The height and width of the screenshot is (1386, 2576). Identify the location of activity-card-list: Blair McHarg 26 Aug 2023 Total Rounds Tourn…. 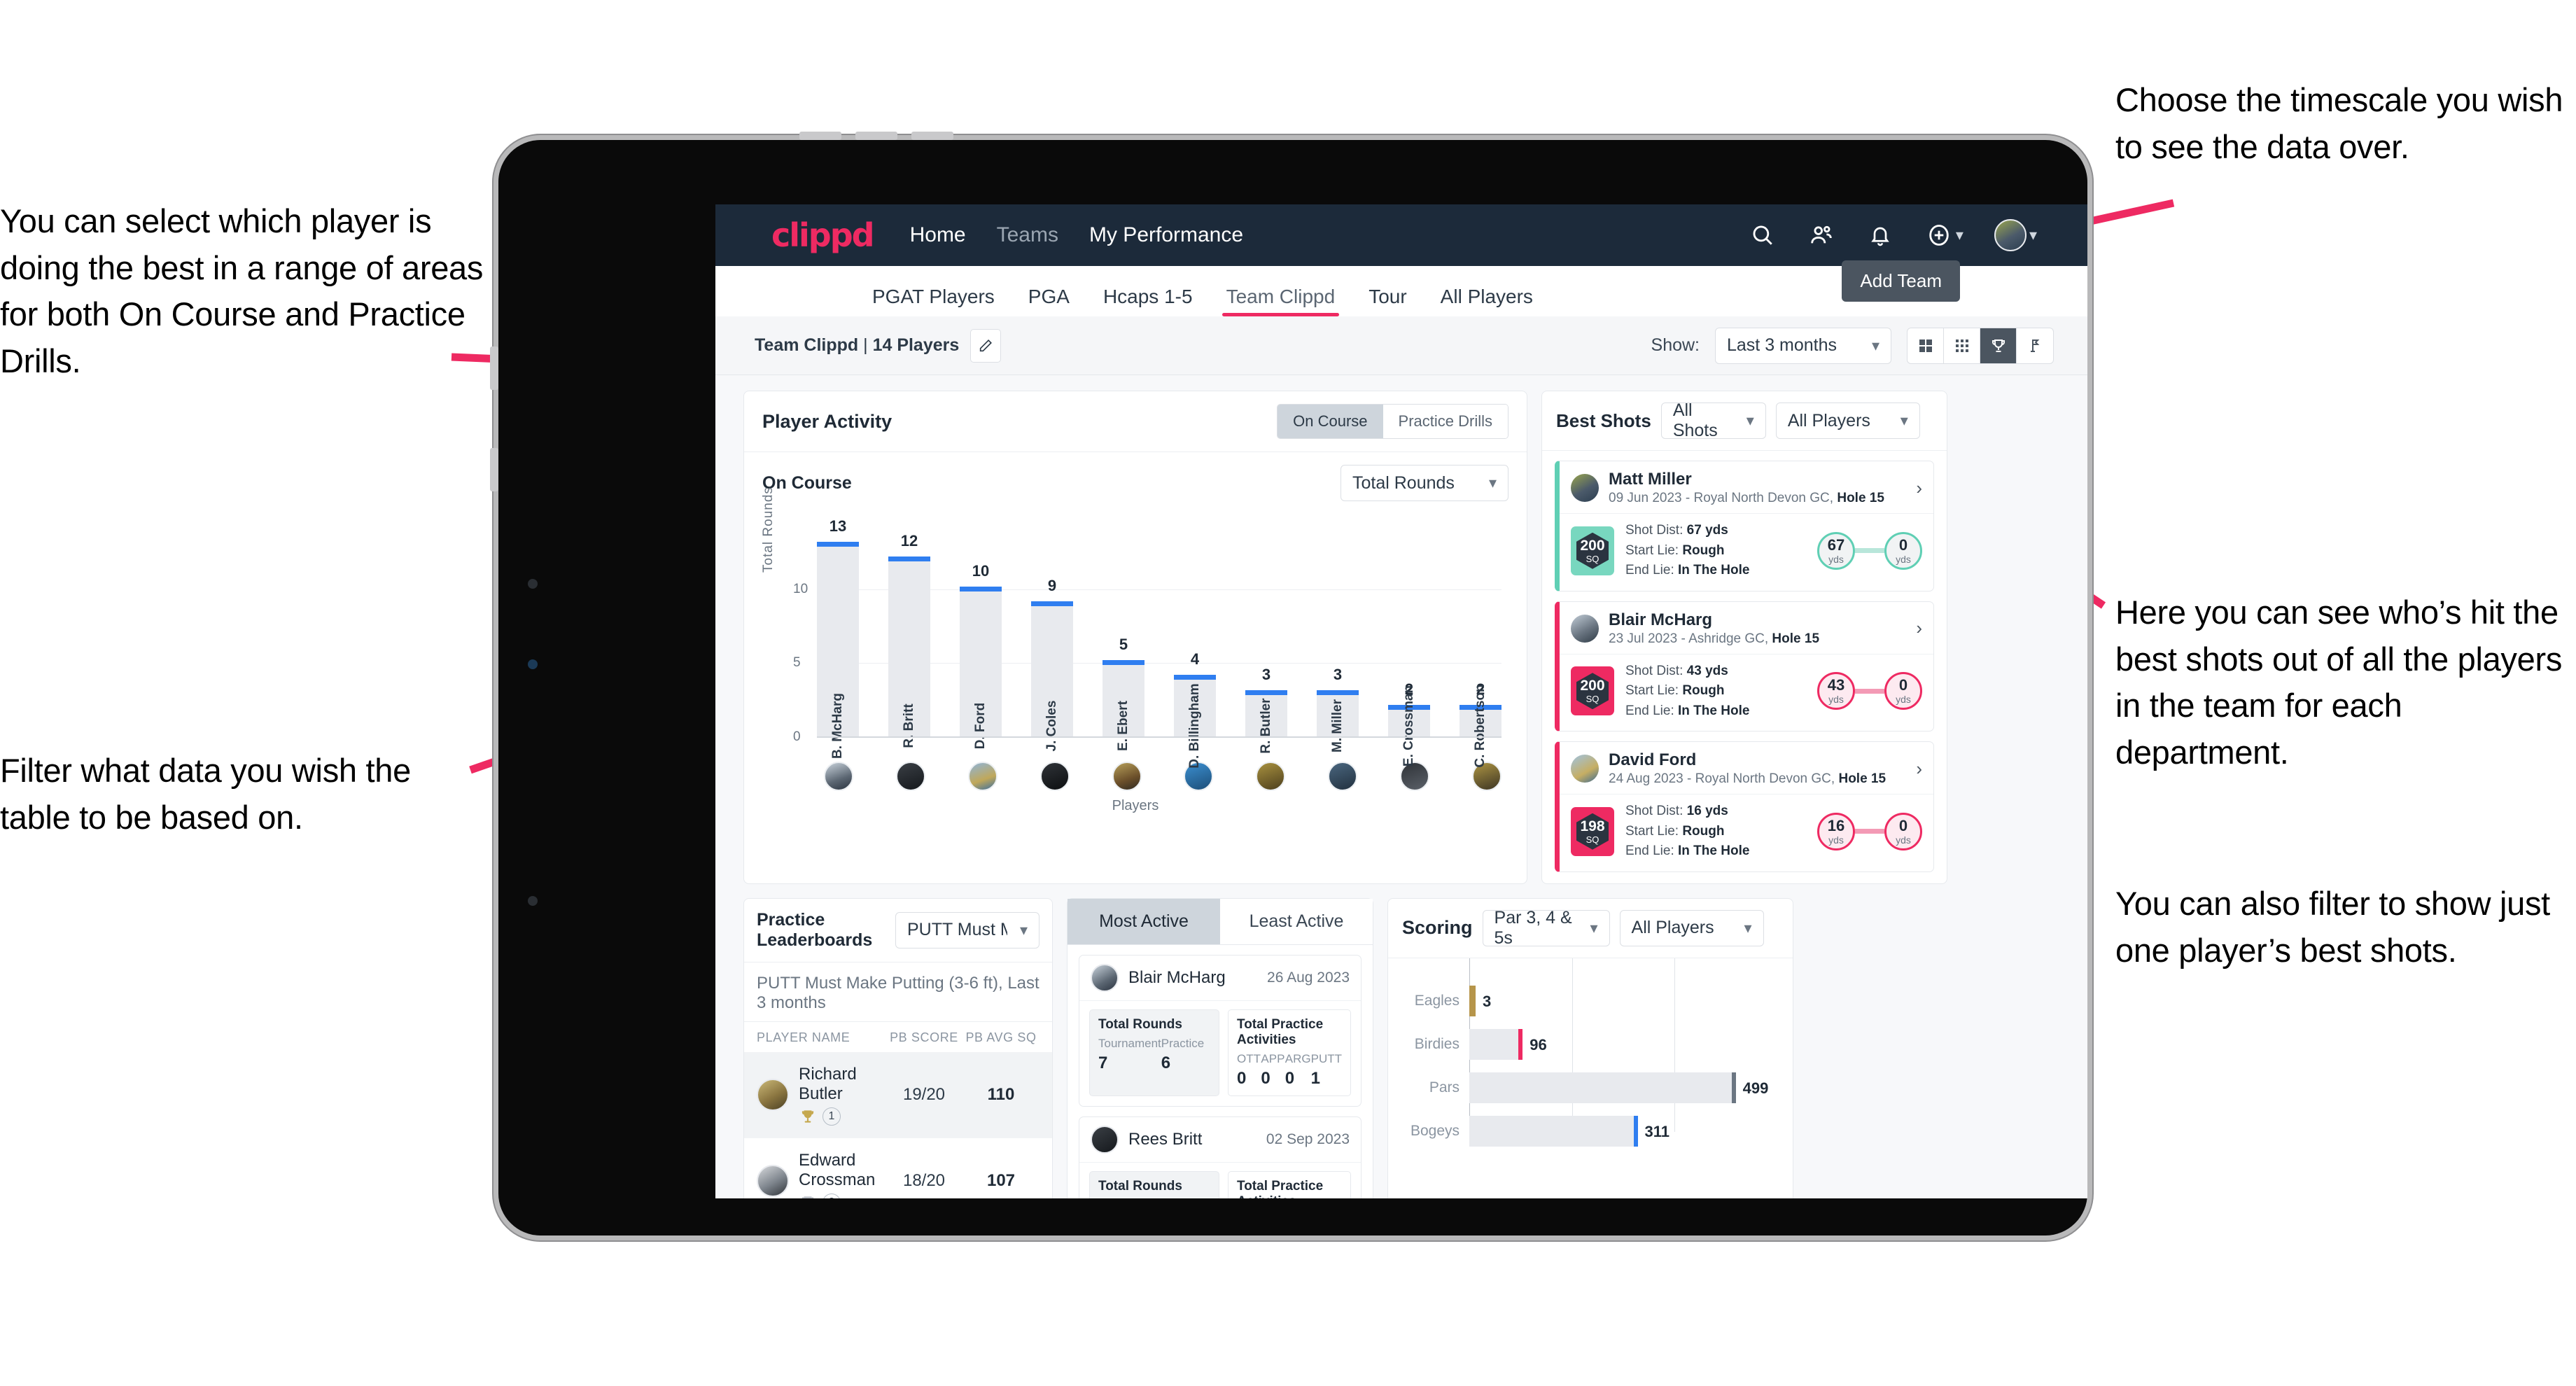
(1220, 1076).